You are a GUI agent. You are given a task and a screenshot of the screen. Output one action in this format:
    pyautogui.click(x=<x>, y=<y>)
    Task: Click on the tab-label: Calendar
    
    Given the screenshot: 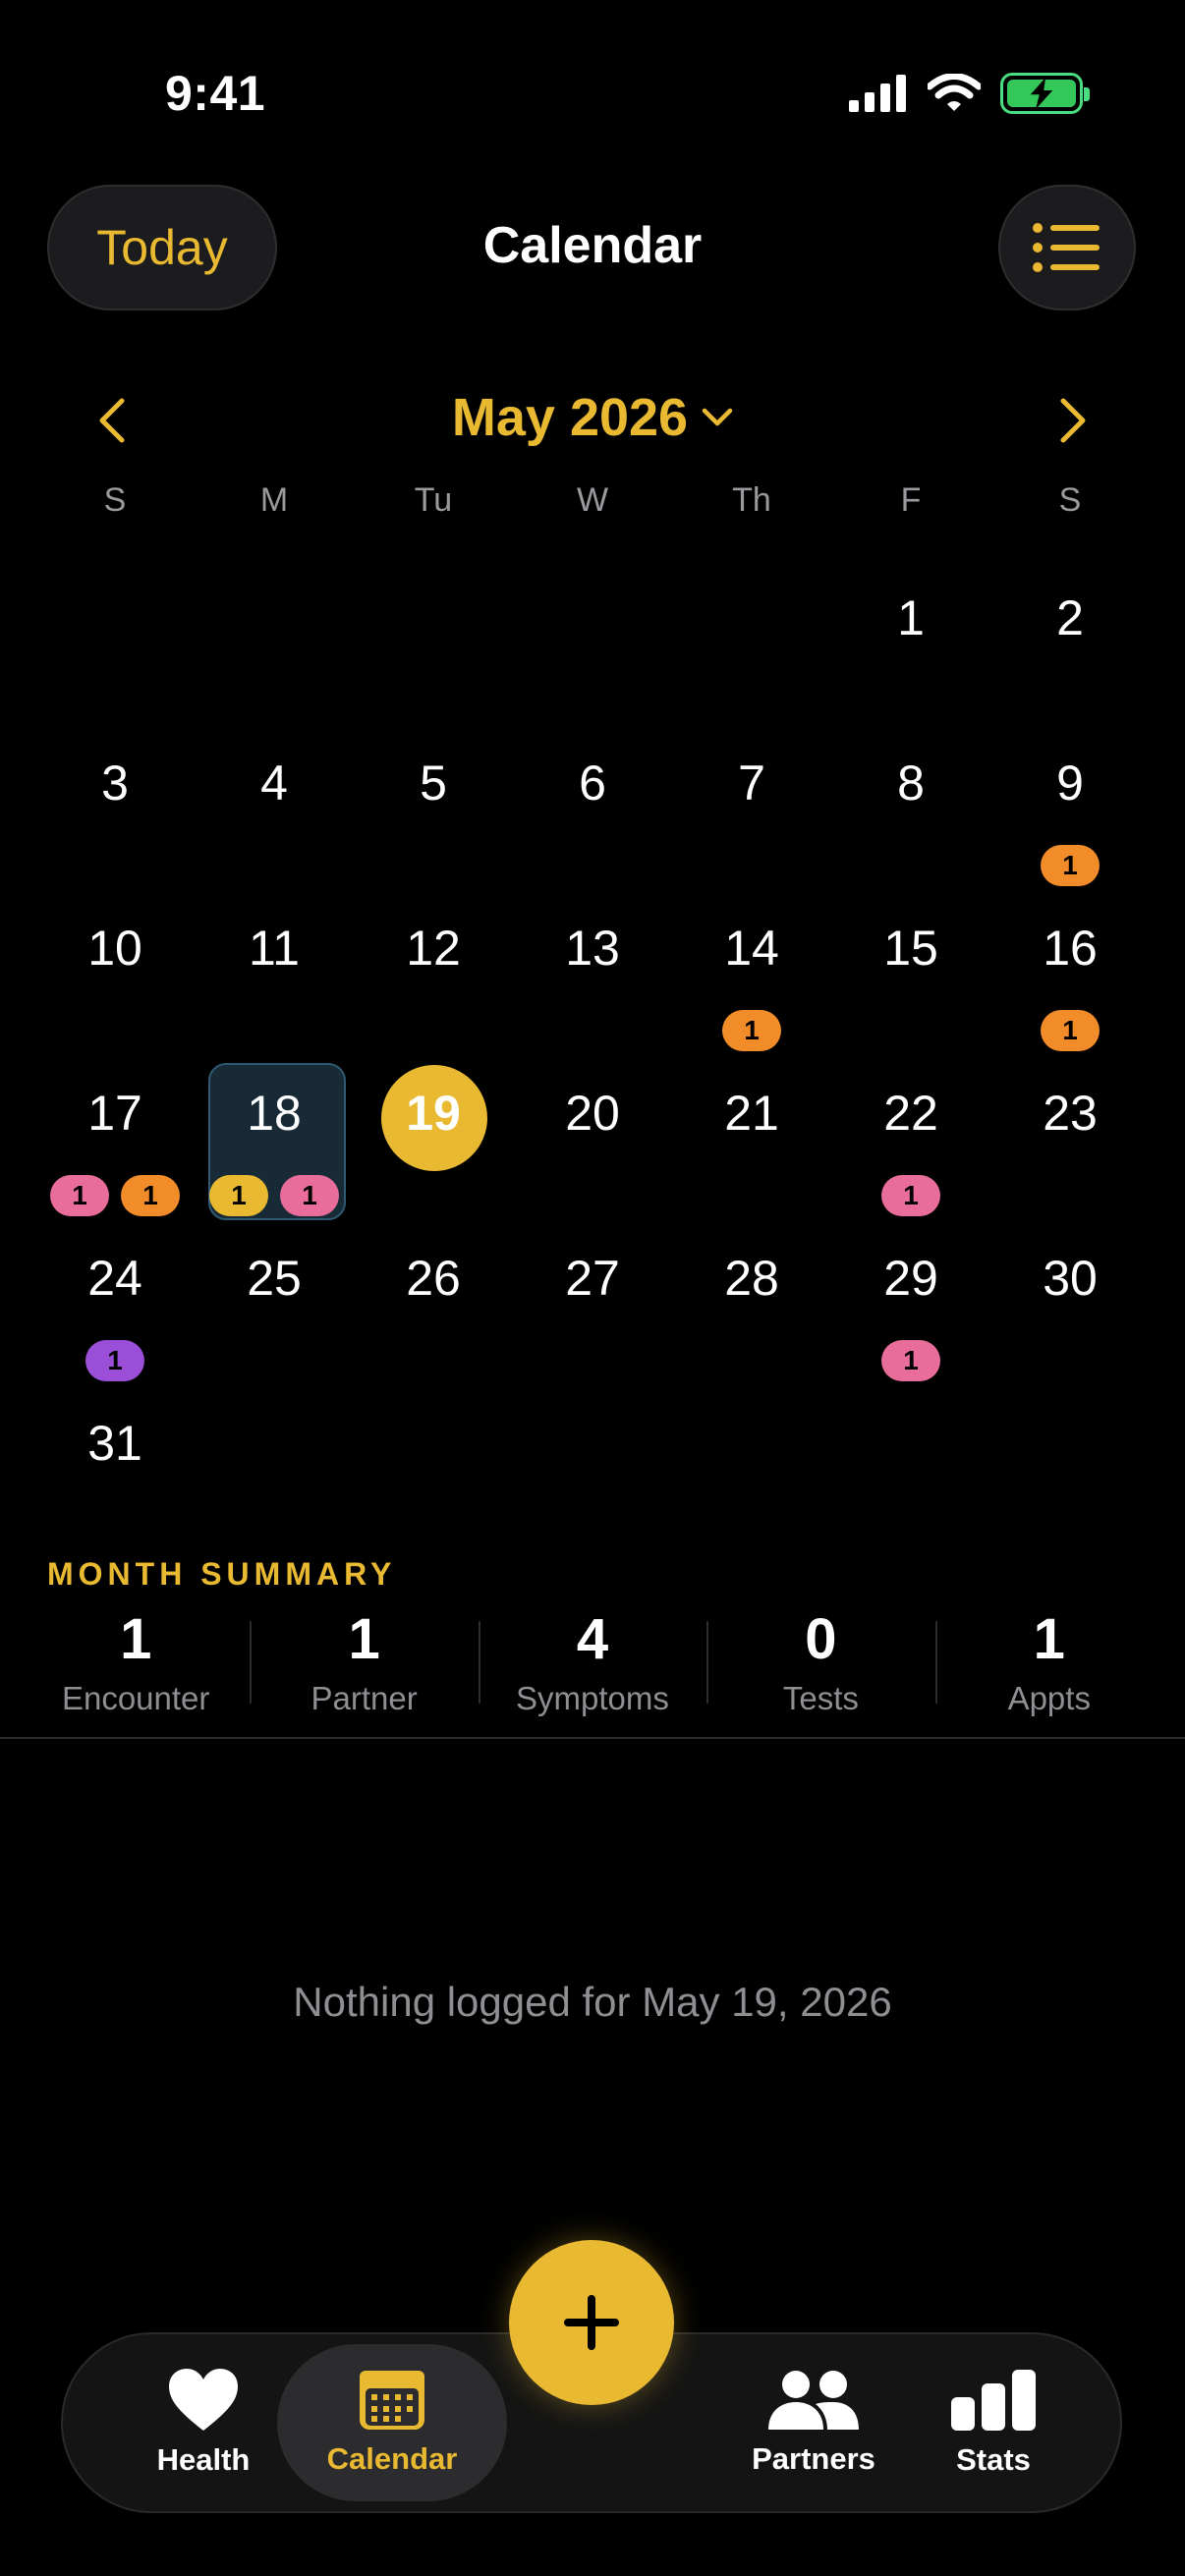 What is the action you would take?
    pyautogui.click(x=392, y=2458)
    